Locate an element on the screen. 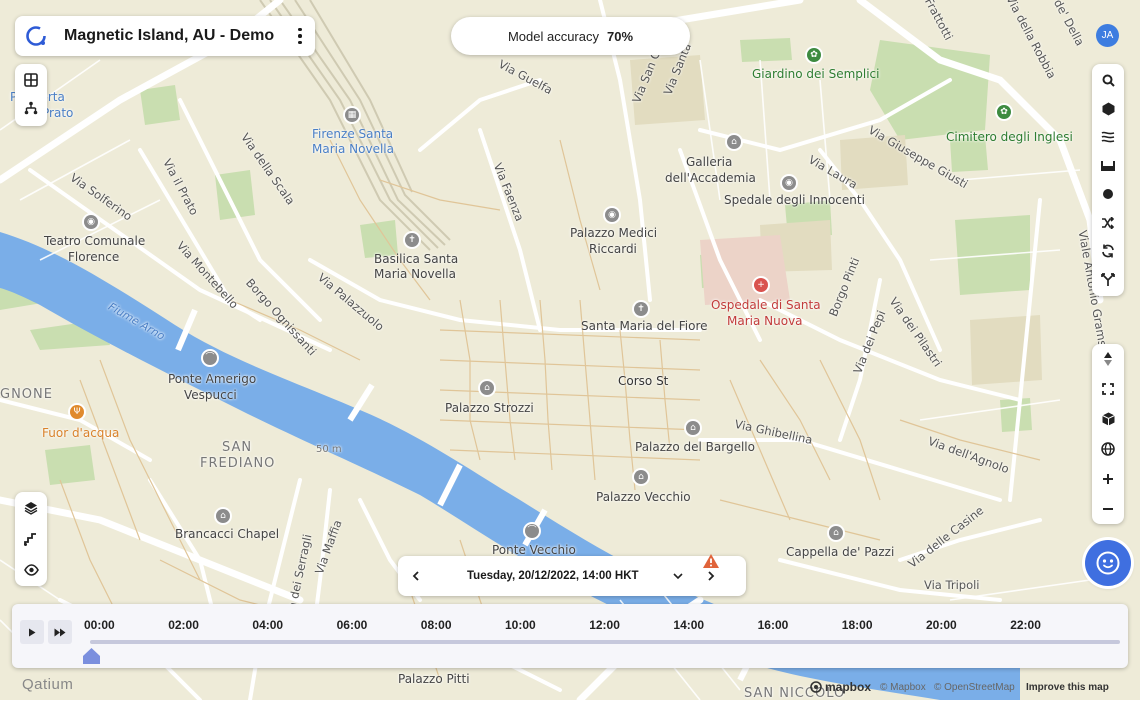 Image resolution: width=1140 pixels, height=701 pixels. elevation-profile-icon is located at coordinates (31, 539).